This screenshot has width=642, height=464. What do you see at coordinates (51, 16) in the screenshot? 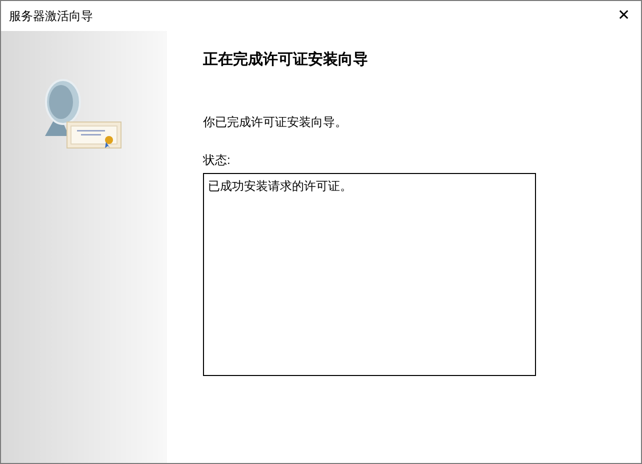
I see `window-title: 服务器激活向导` at bounding box center [51, 16].